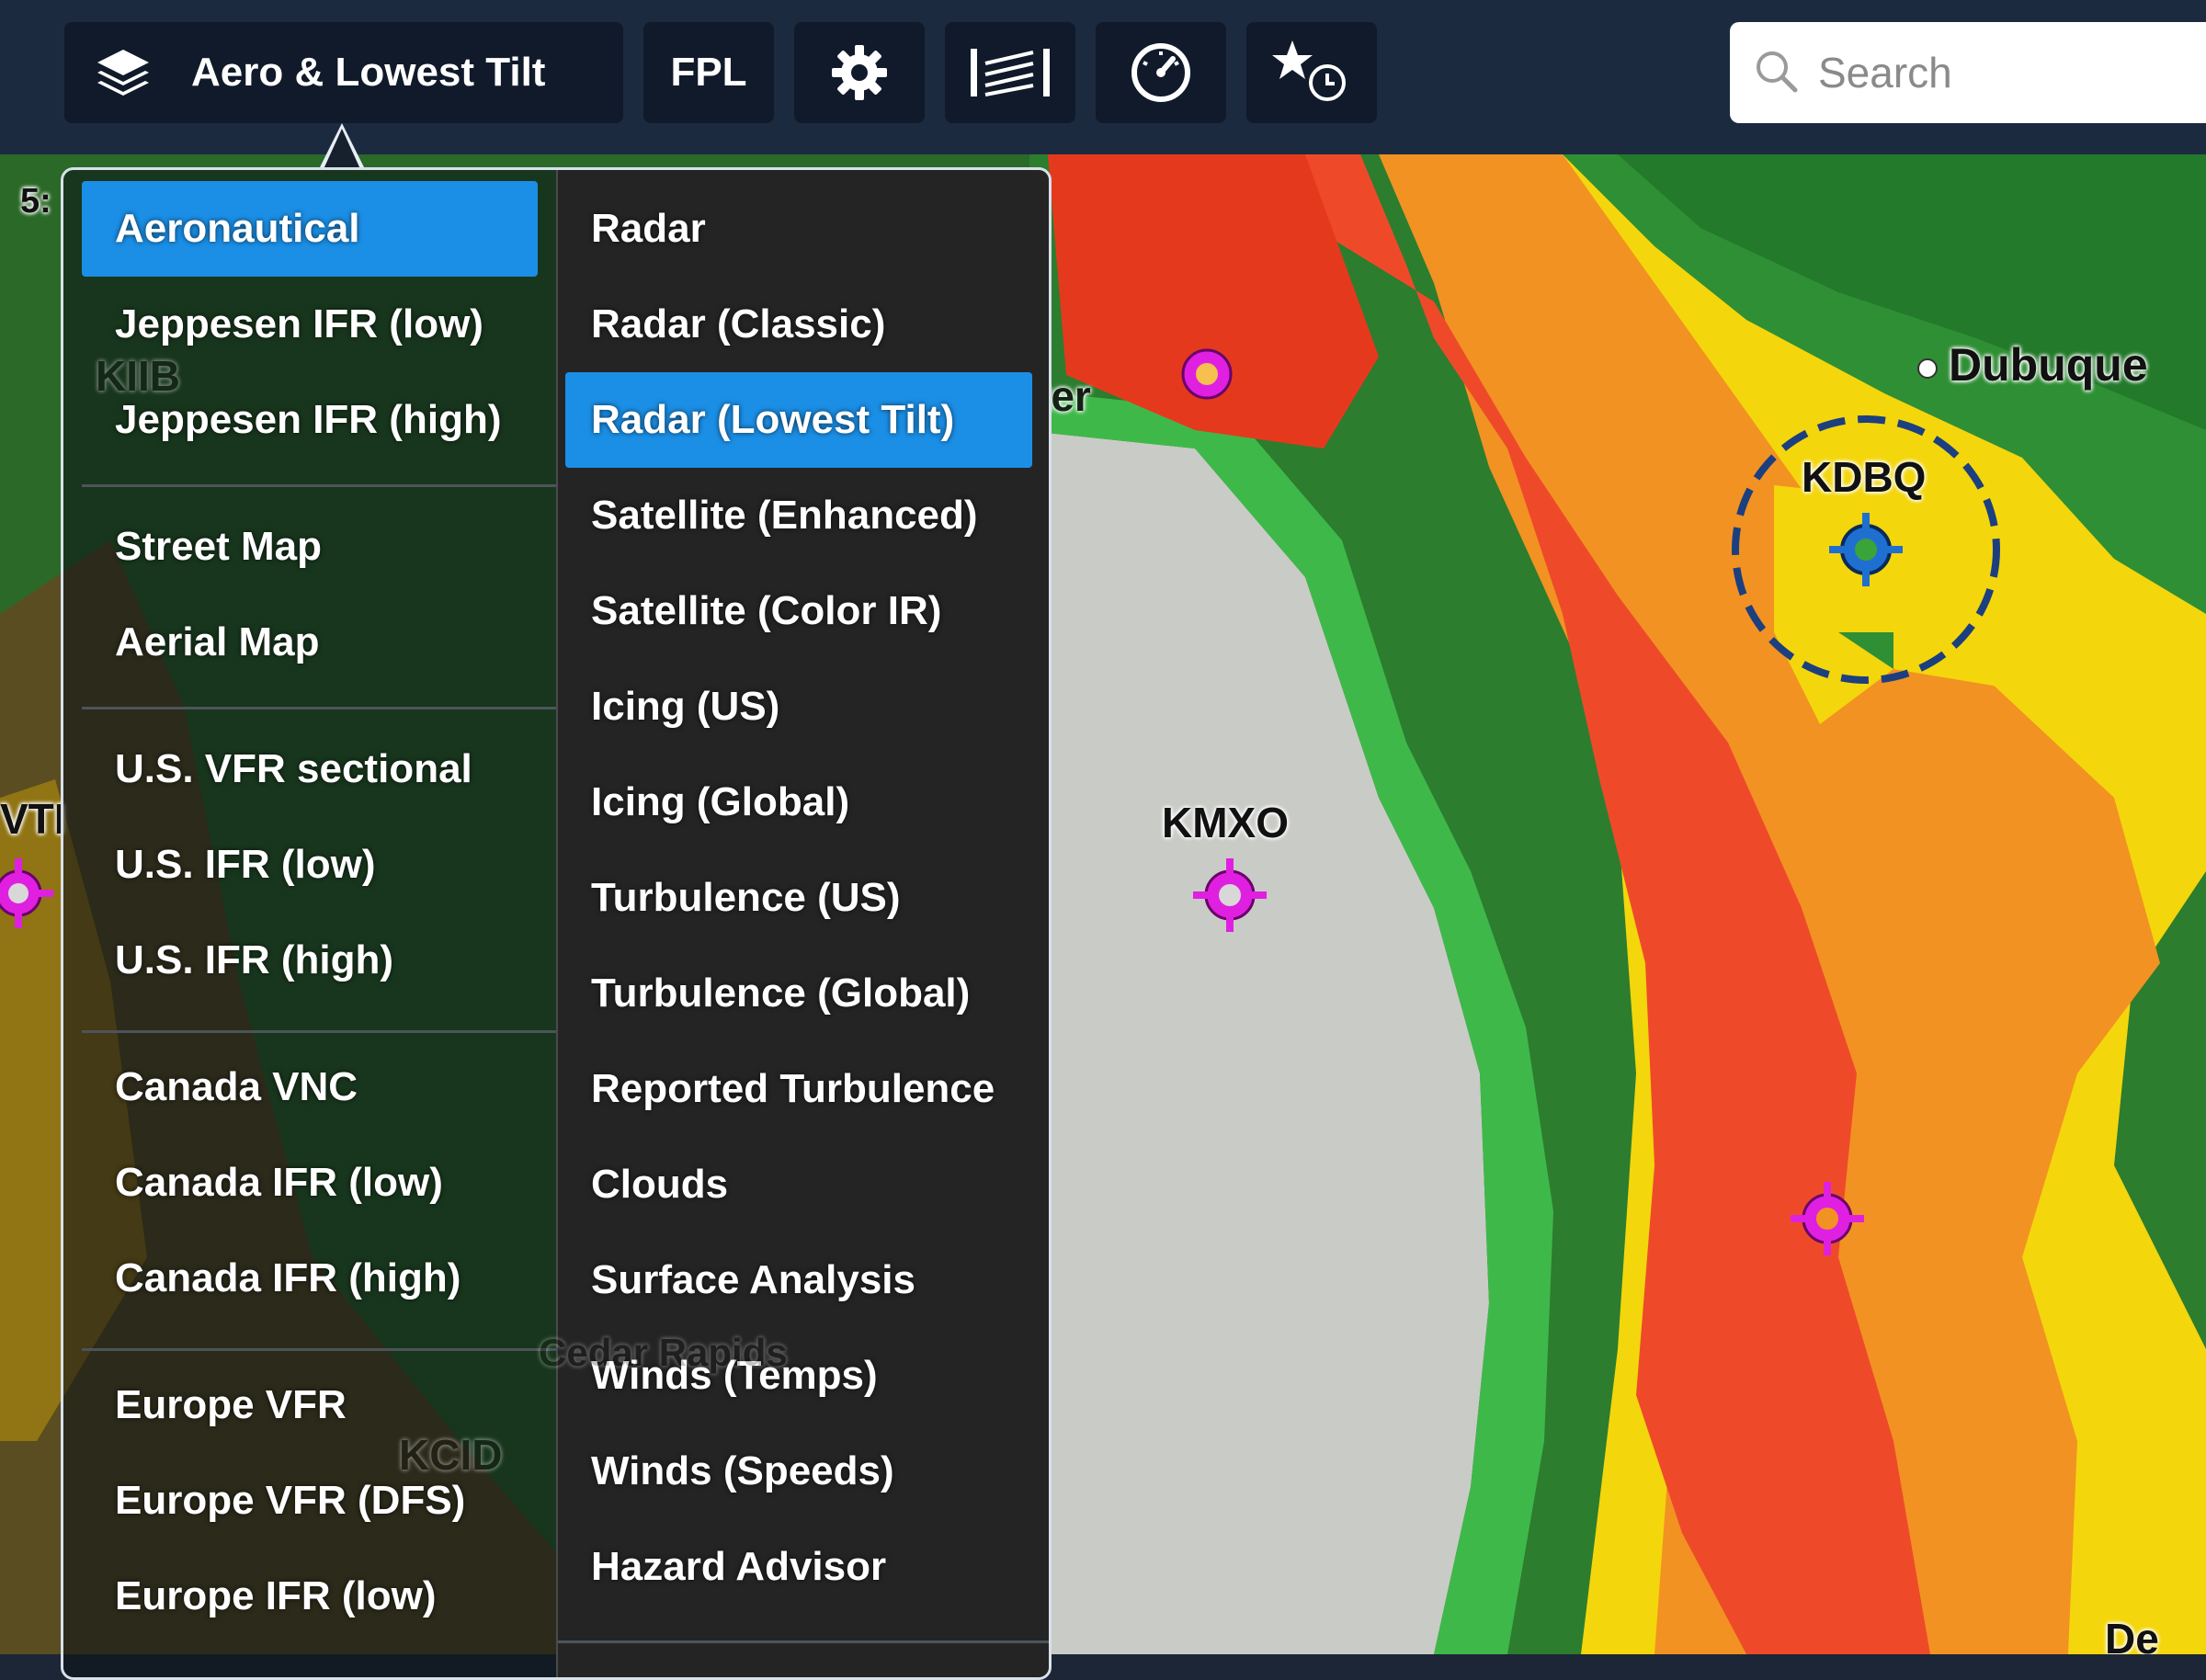 The width and height of the screenshot is (2206, 1680). I want to click on overlay-turbulence-global: Turbulence (Global), so click(798, 993).